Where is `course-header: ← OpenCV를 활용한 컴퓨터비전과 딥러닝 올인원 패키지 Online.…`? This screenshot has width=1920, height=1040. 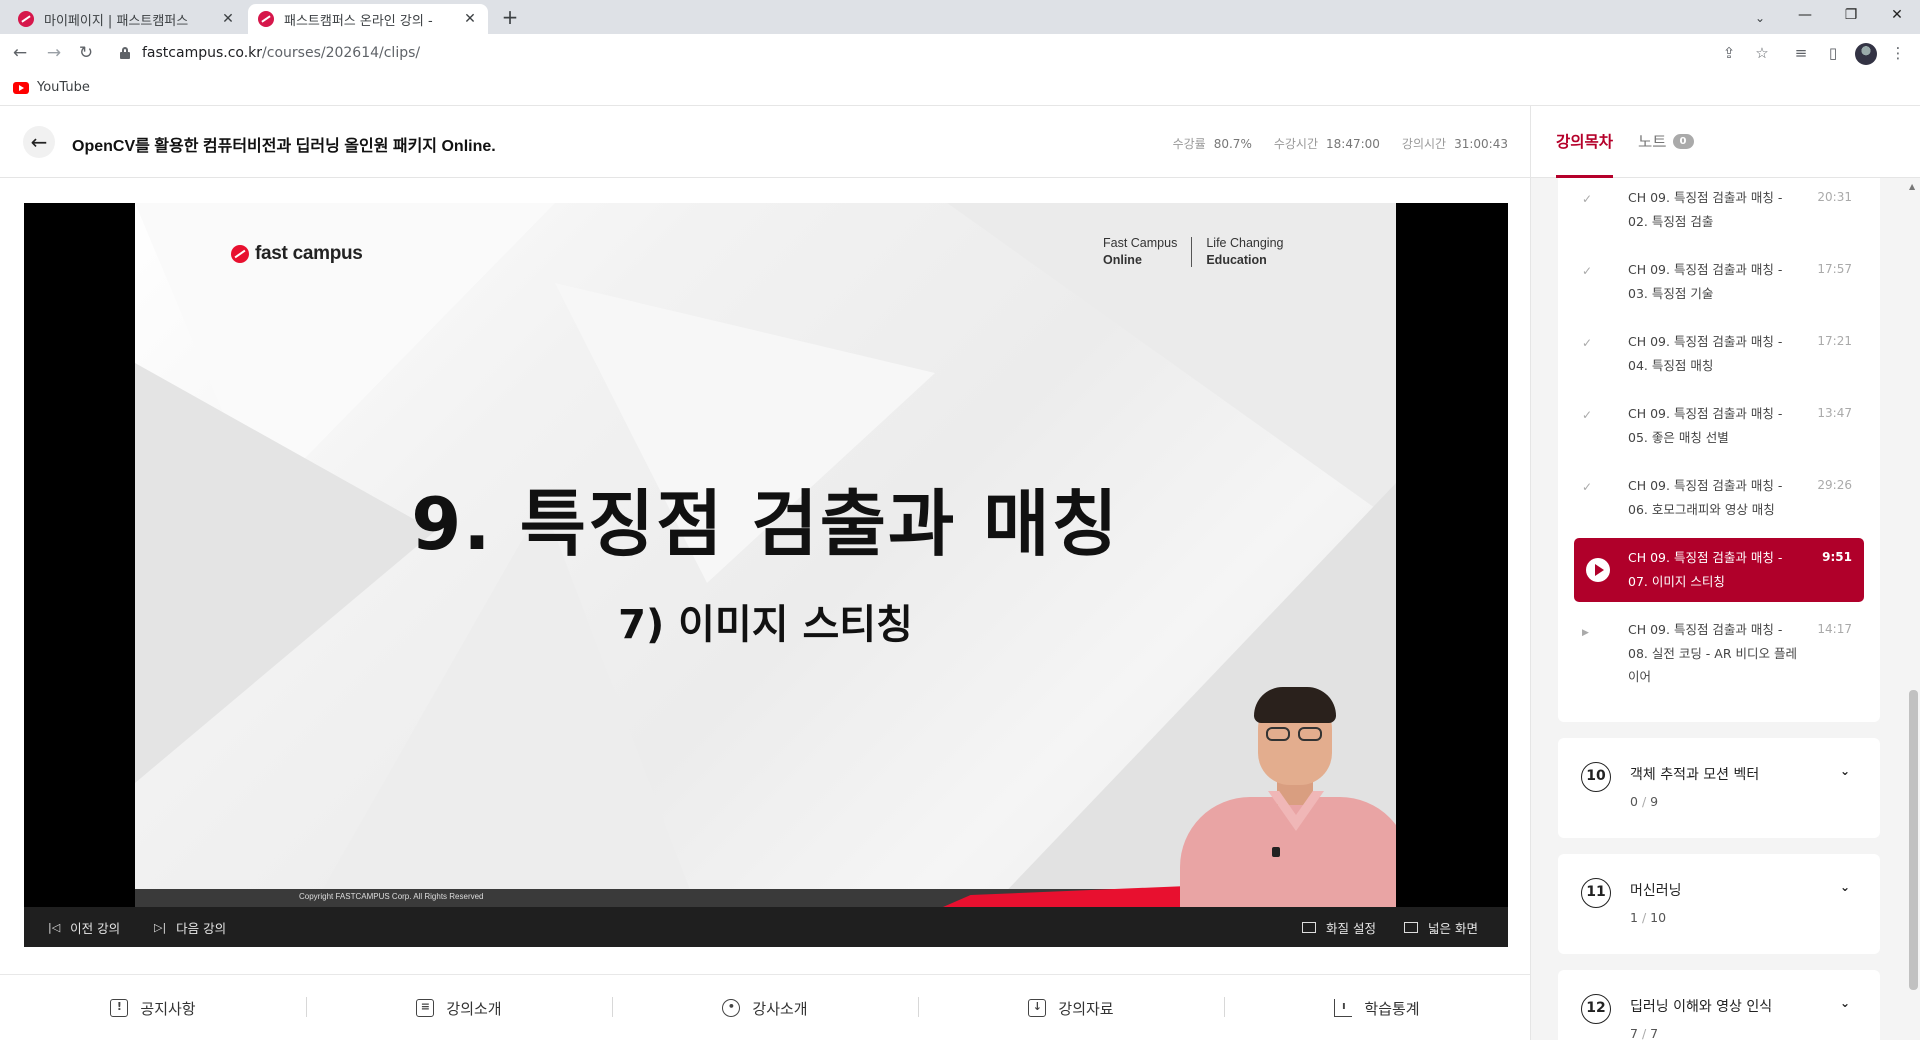 course-header: ← OpenCV를 활용한 컴퓨터비전과 딥러닝 올인원 패키지 Online.… is located at coordinates (765, 142).